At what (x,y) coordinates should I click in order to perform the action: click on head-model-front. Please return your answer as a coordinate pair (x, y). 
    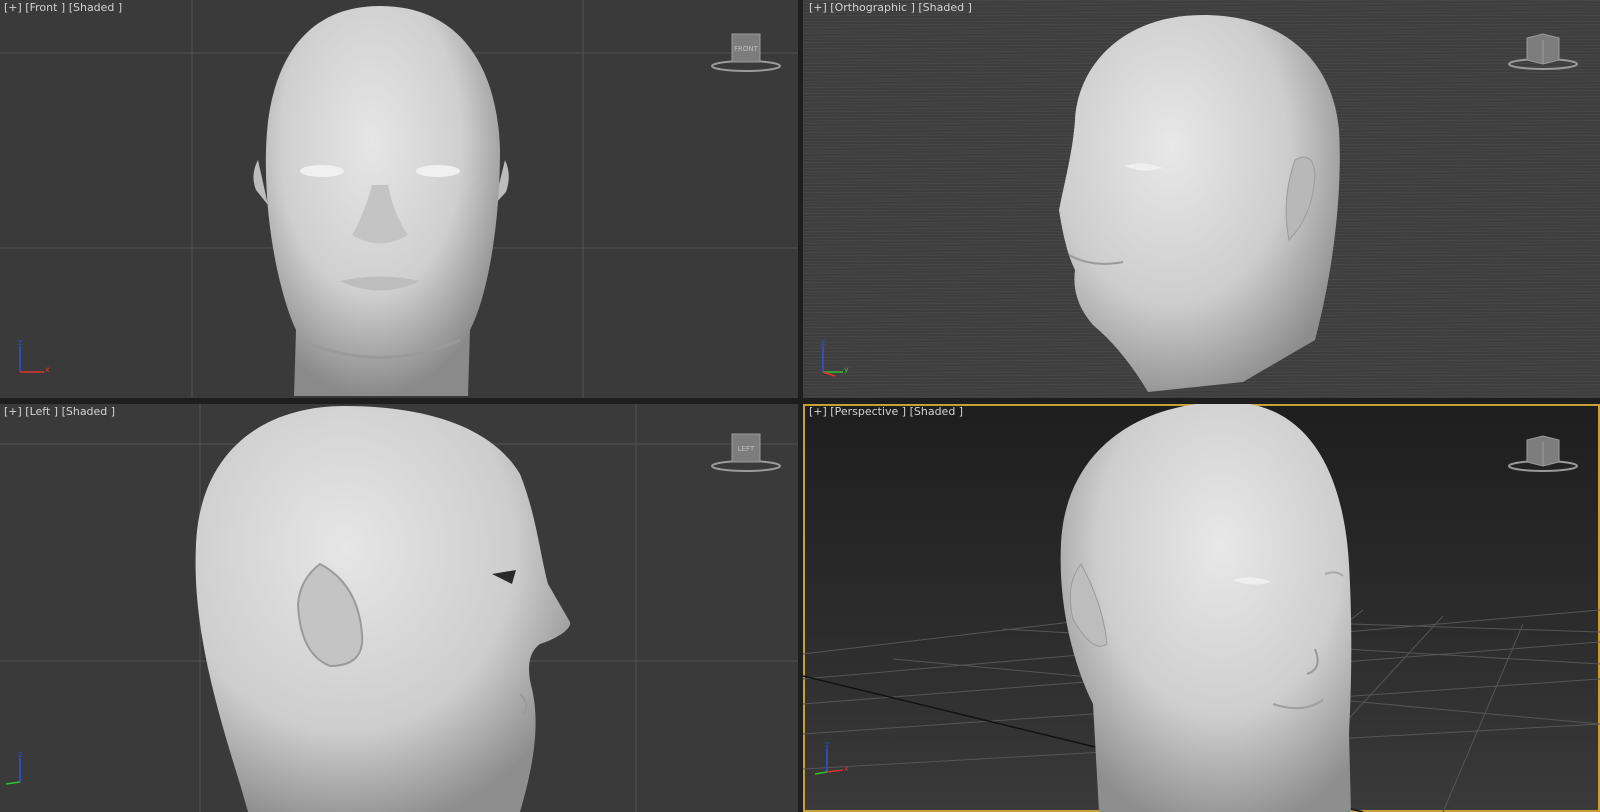
    Looking at the image, I should click on (381, 201).